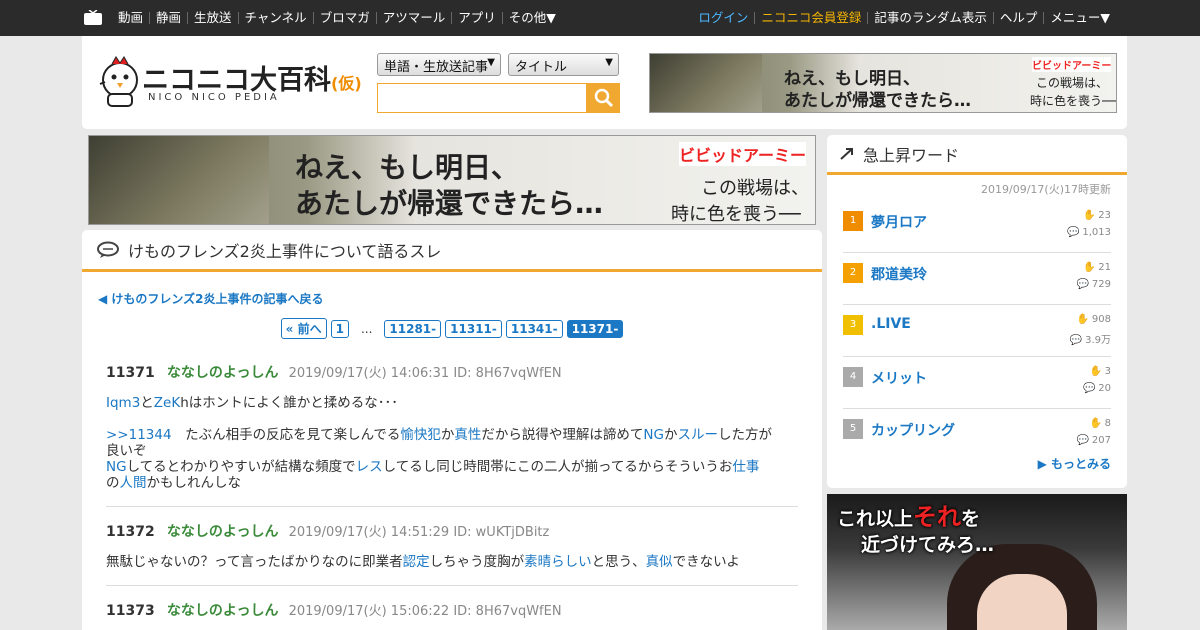  I want to click on trending-item: 1 夢月ロア ✋ 23 💬 1,013, so click(977, 227).